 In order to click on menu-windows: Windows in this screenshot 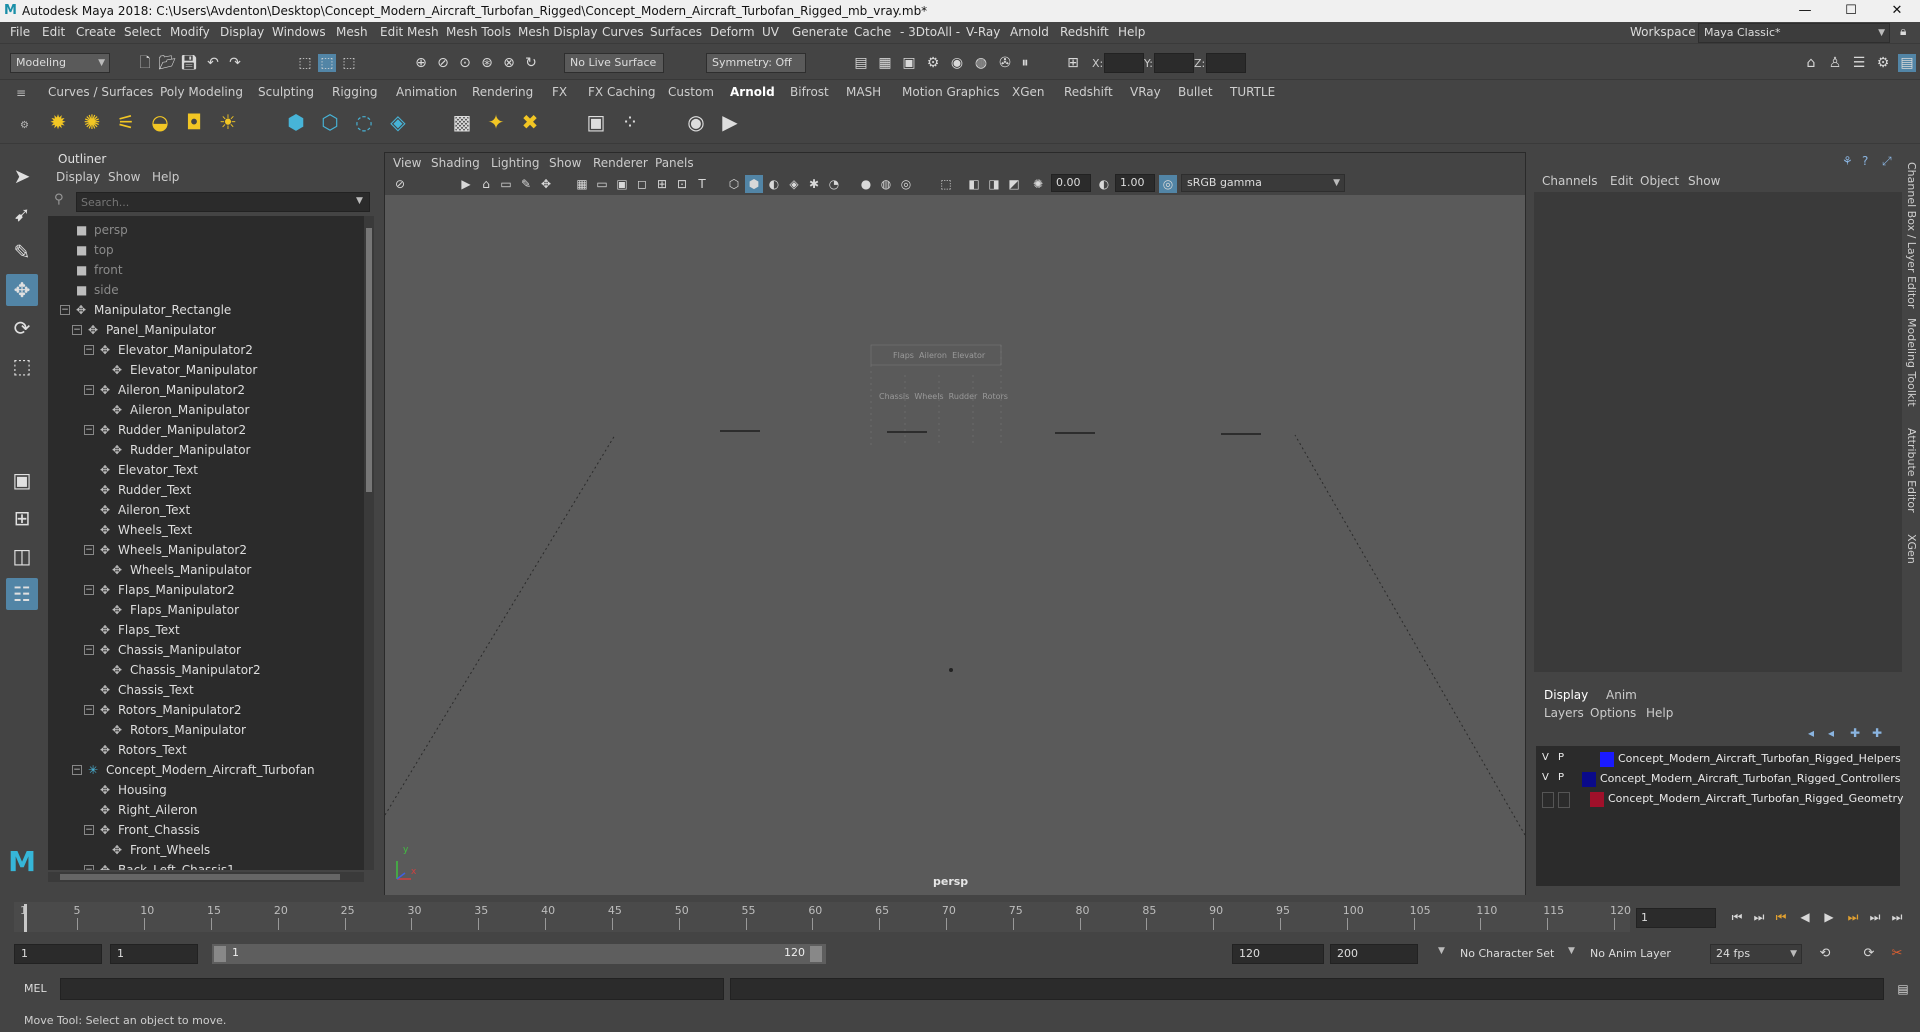, I will do `click(299, 32)`.